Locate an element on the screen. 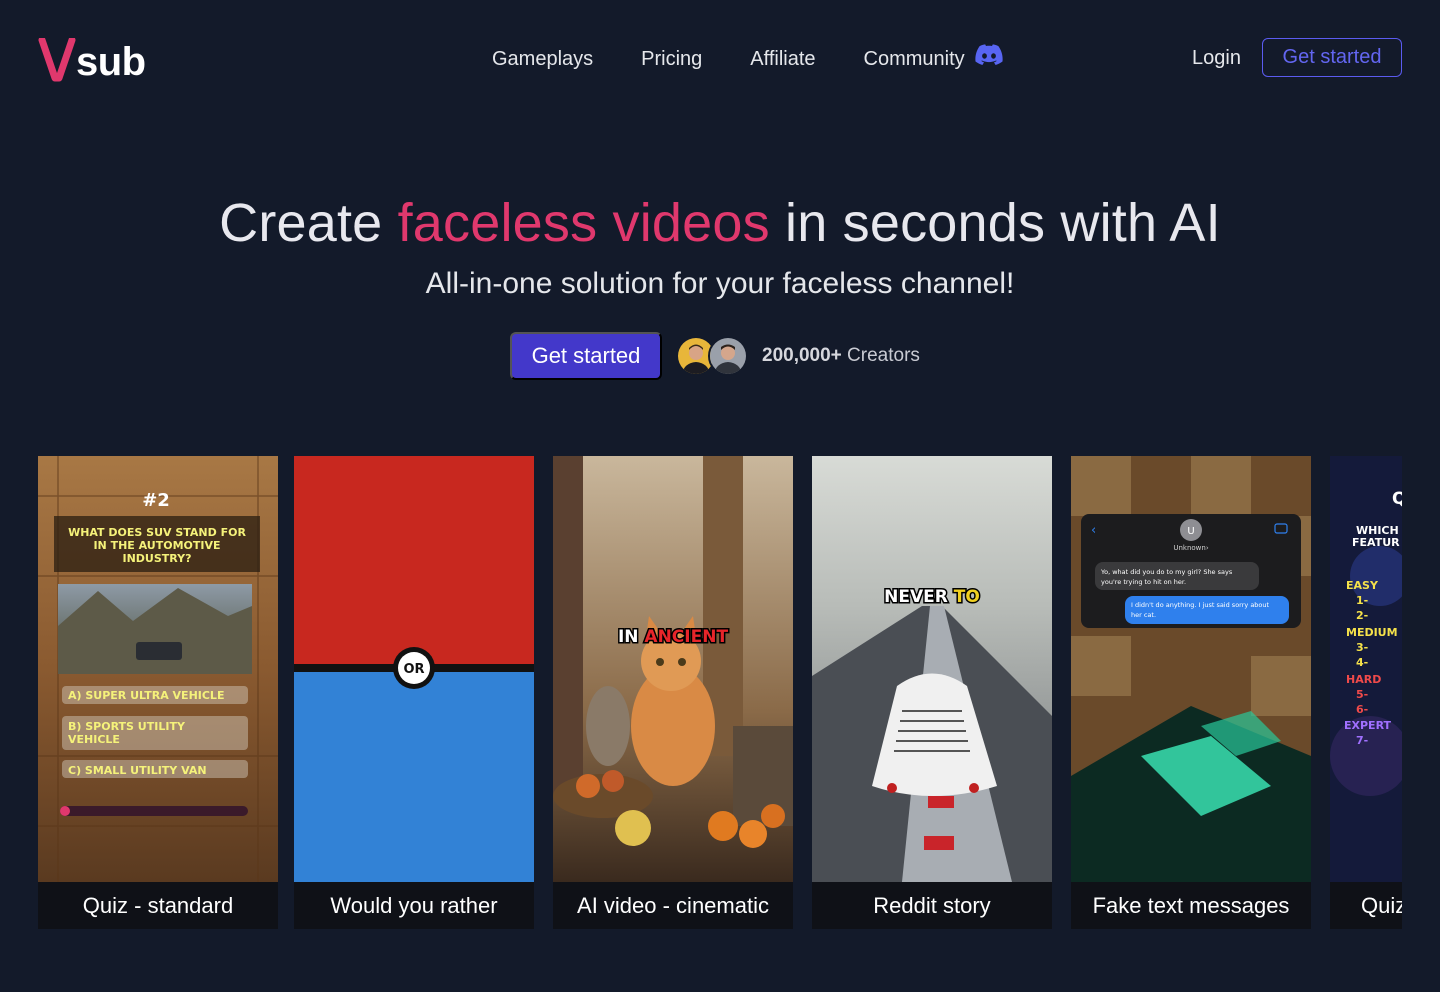  nav-affiliate-label: Affiliate is located at coordinates (783, 59).